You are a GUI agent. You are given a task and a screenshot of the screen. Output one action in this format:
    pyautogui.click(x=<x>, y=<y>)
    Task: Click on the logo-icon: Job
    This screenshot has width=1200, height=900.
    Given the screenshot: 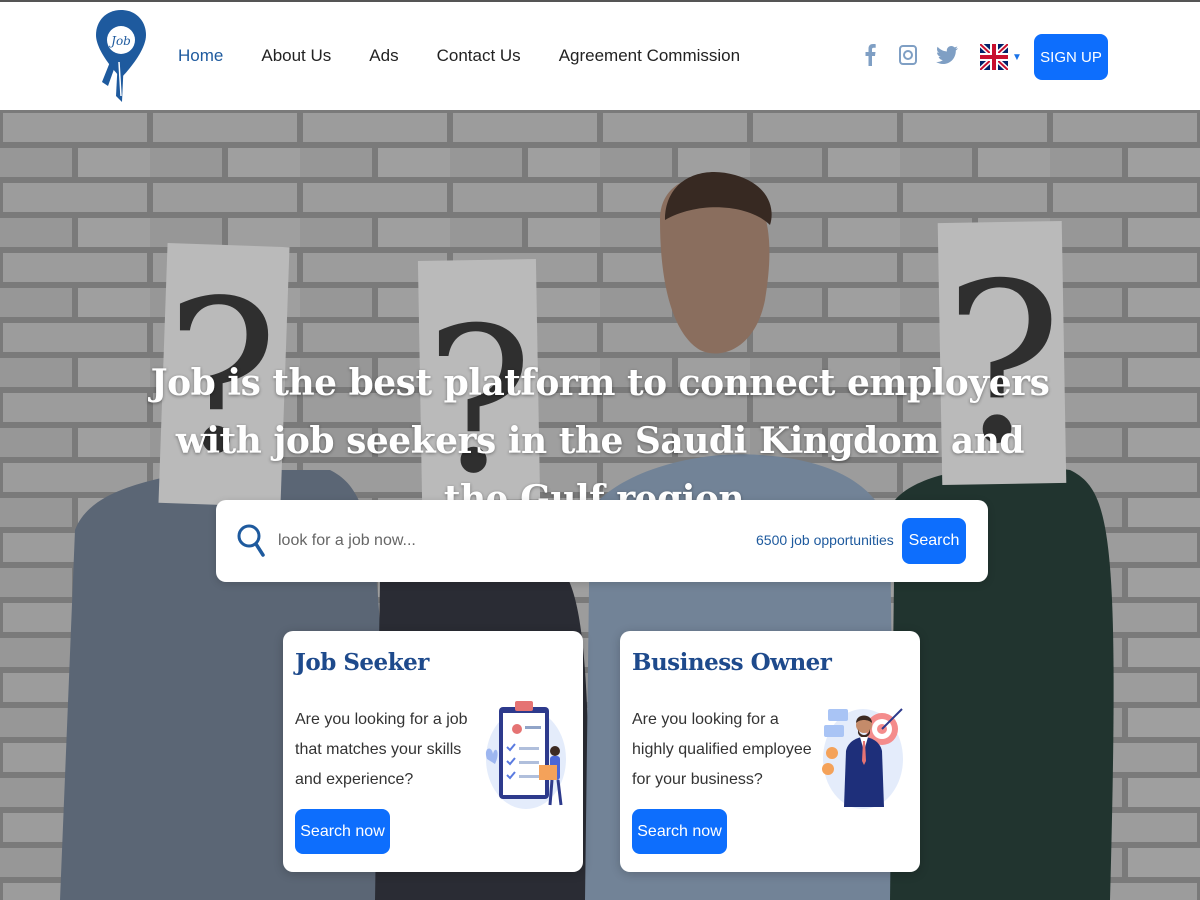 What is the action you would take?
    pyautogui.click(x=121, y=56)
    